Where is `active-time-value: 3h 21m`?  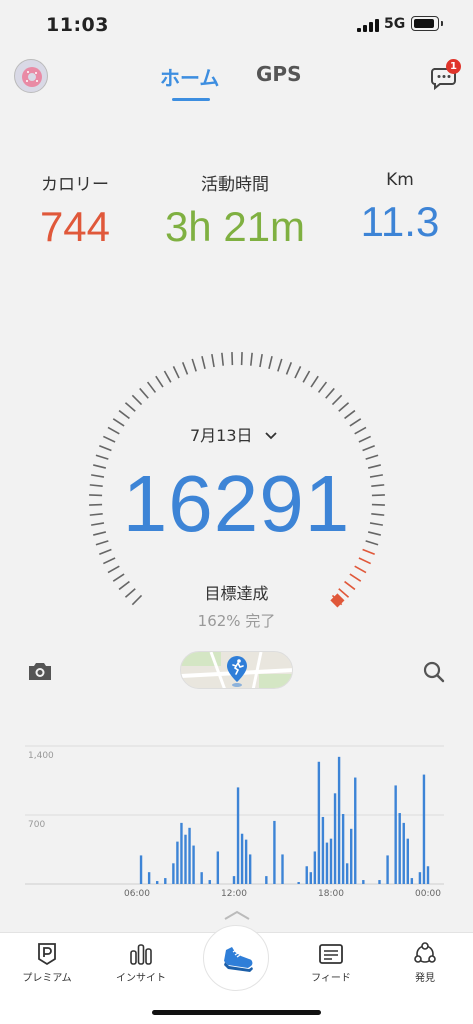 active-time-value: 3h 21m is located at coordinates (235, 226).